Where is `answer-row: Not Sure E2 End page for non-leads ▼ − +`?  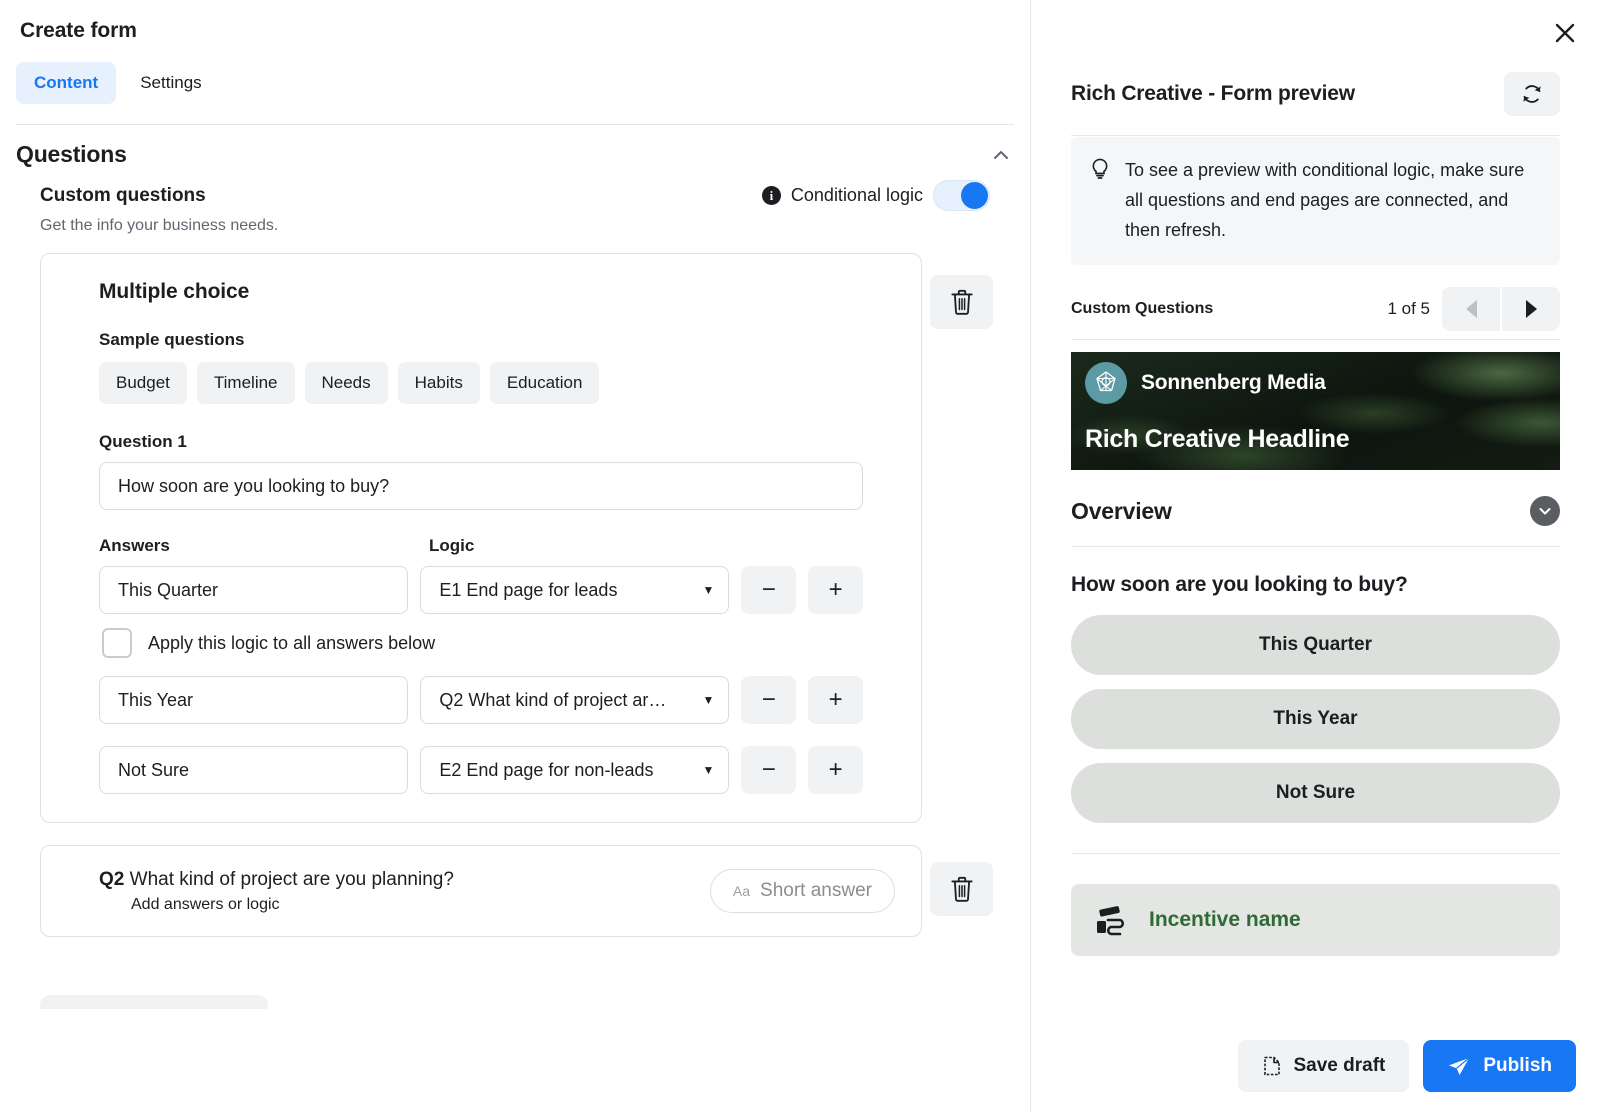
answer-row: Not Sure E2 End page for non-leads ▼ − + is located at coordinates (481, 770).